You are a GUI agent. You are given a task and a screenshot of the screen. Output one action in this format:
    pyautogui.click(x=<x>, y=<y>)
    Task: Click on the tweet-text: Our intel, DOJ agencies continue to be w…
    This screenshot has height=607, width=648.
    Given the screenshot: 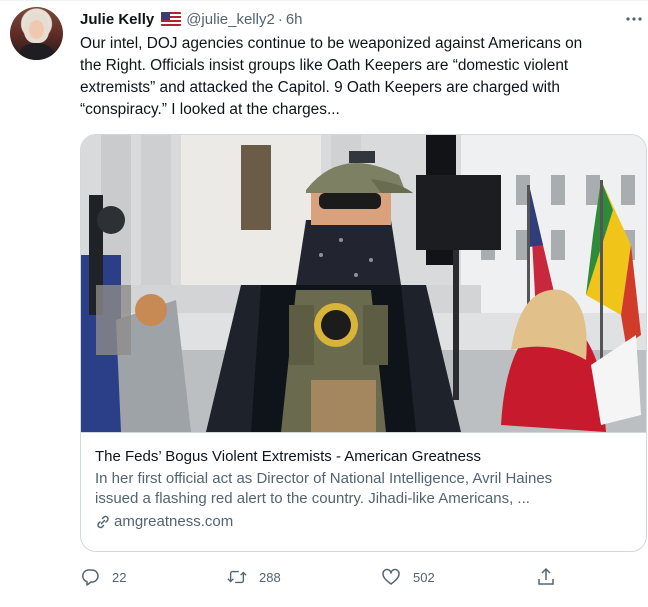 What is the action you would take?
    pyautogui.click(x=360, y=77)
    